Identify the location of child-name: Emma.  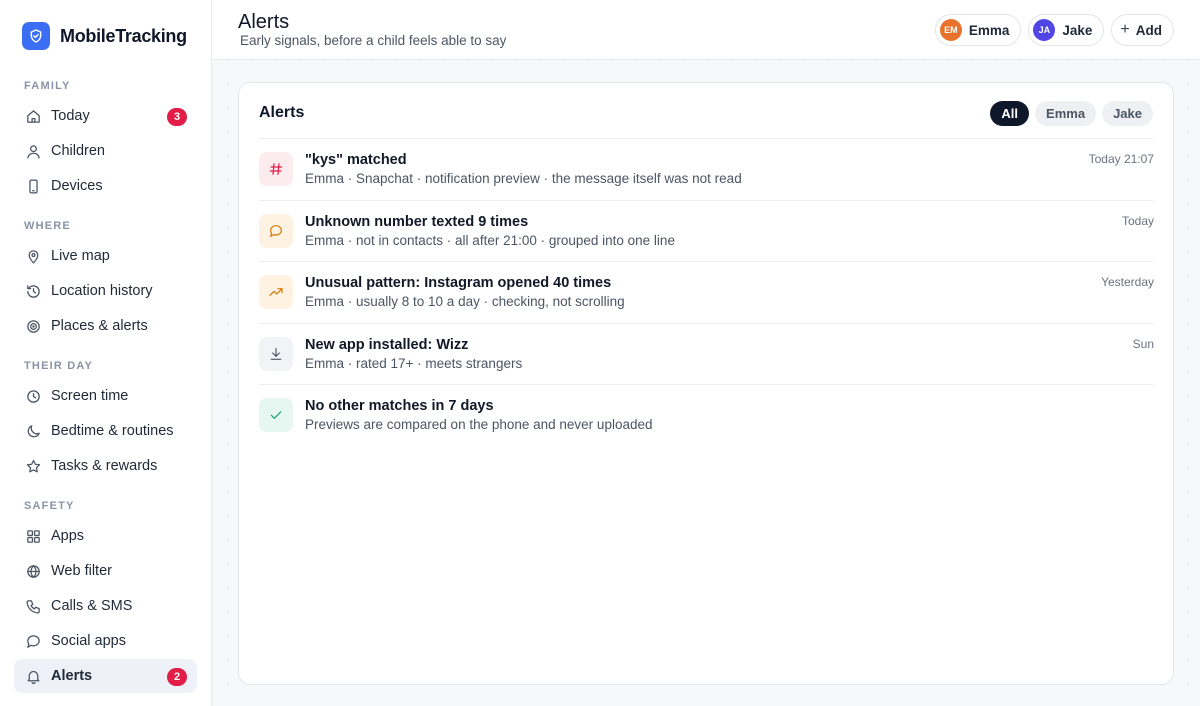
(989, 30).